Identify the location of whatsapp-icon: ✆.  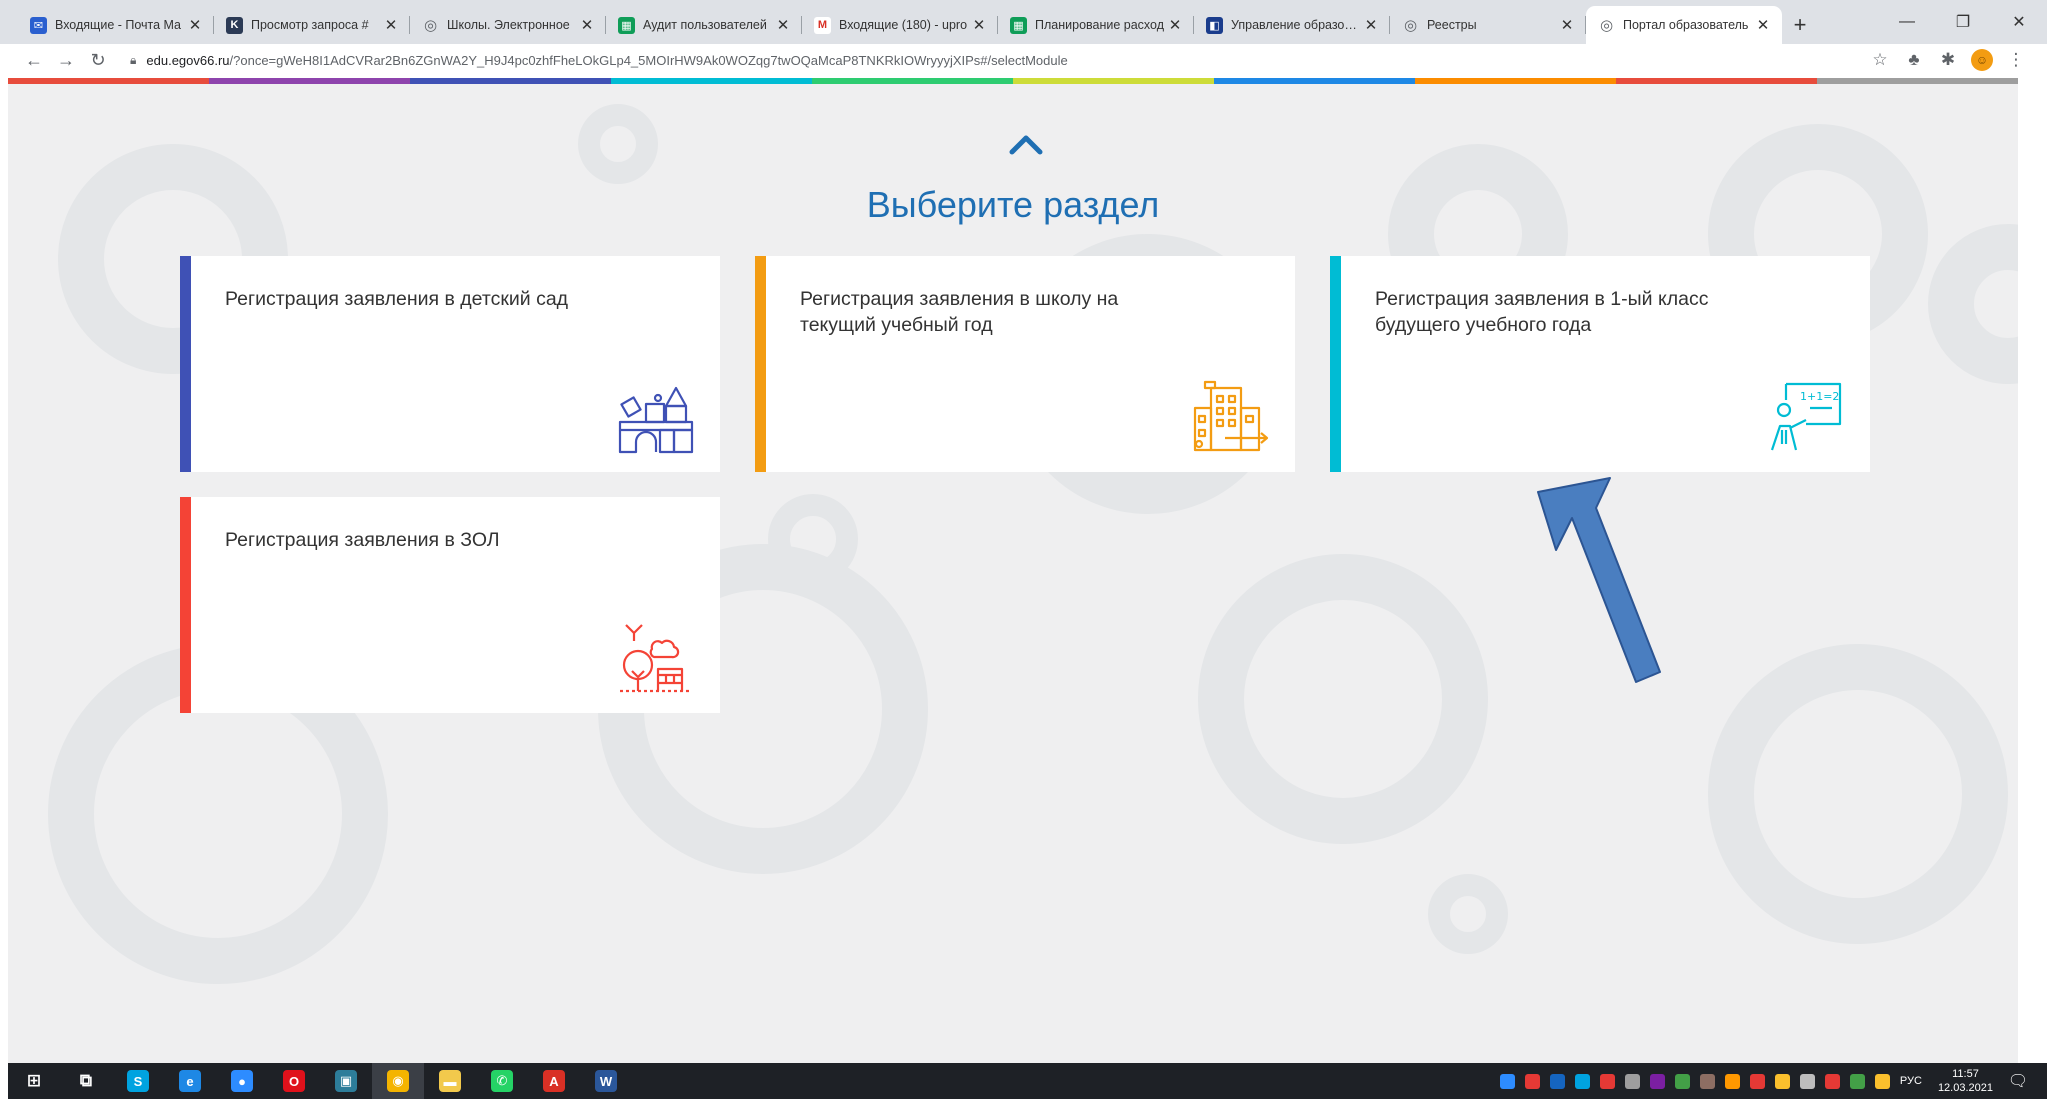
(502, 1081).